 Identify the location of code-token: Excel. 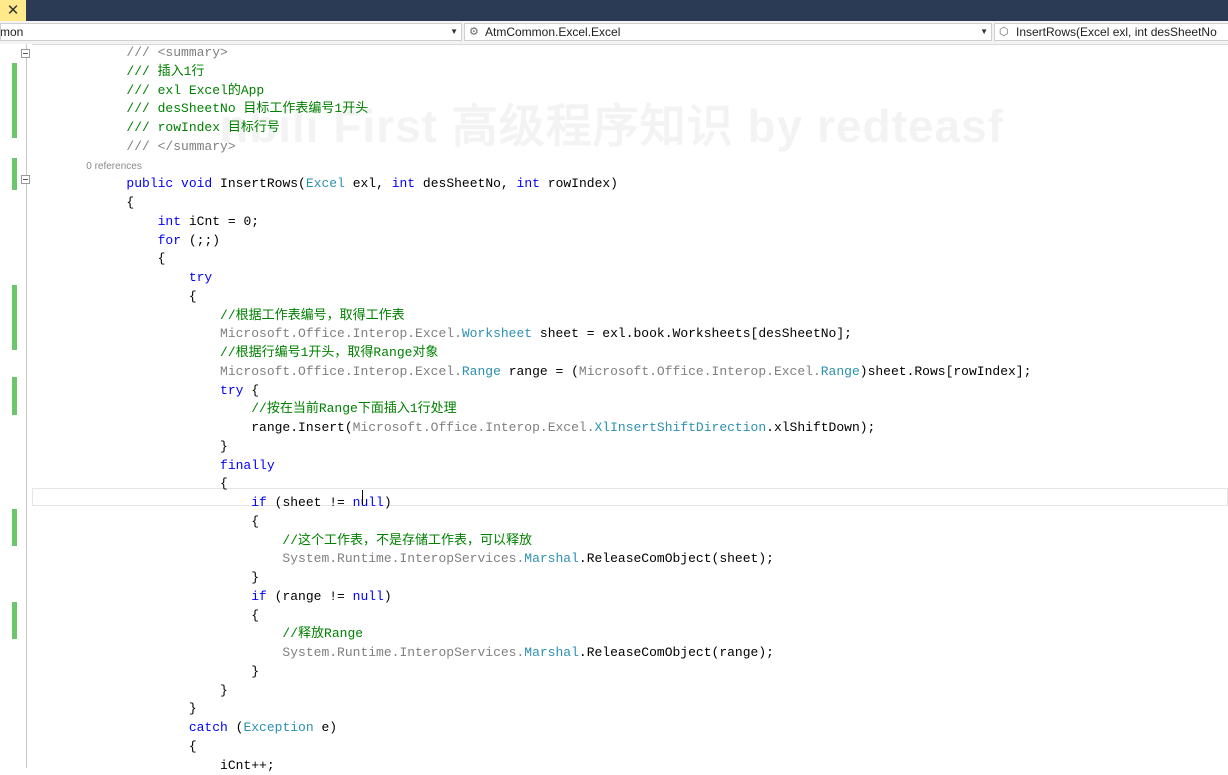
(325, 183).